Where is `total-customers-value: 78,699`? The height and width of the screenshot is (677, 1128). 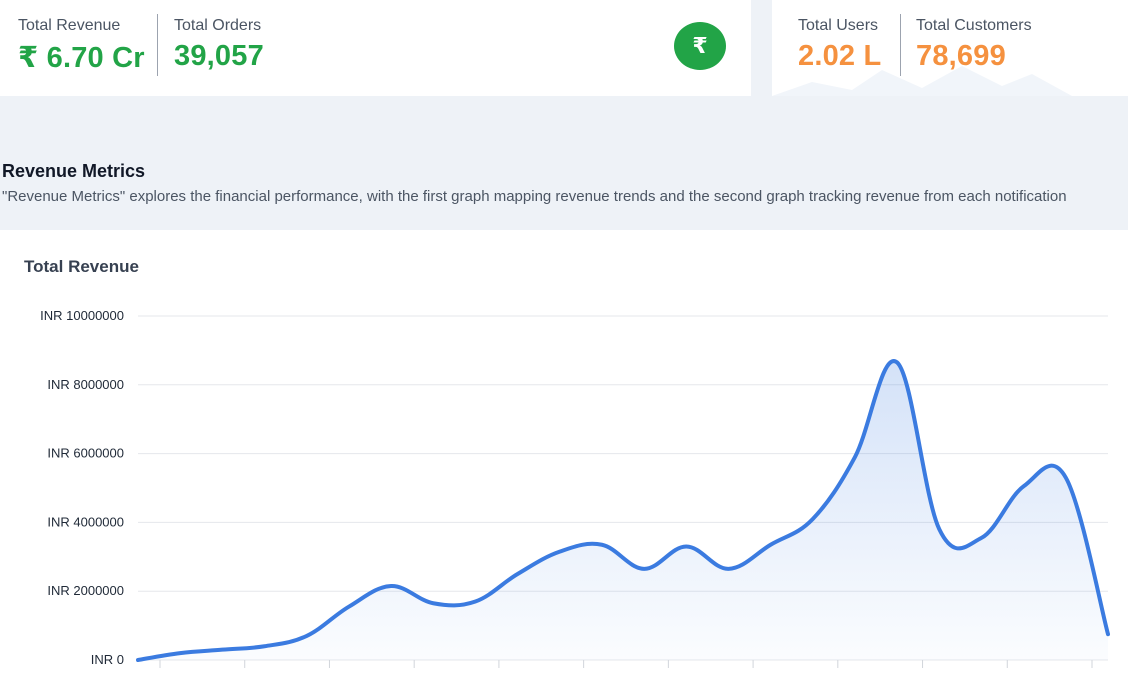 total-customers-value: 78,699 is located at coordinates (961, 56).